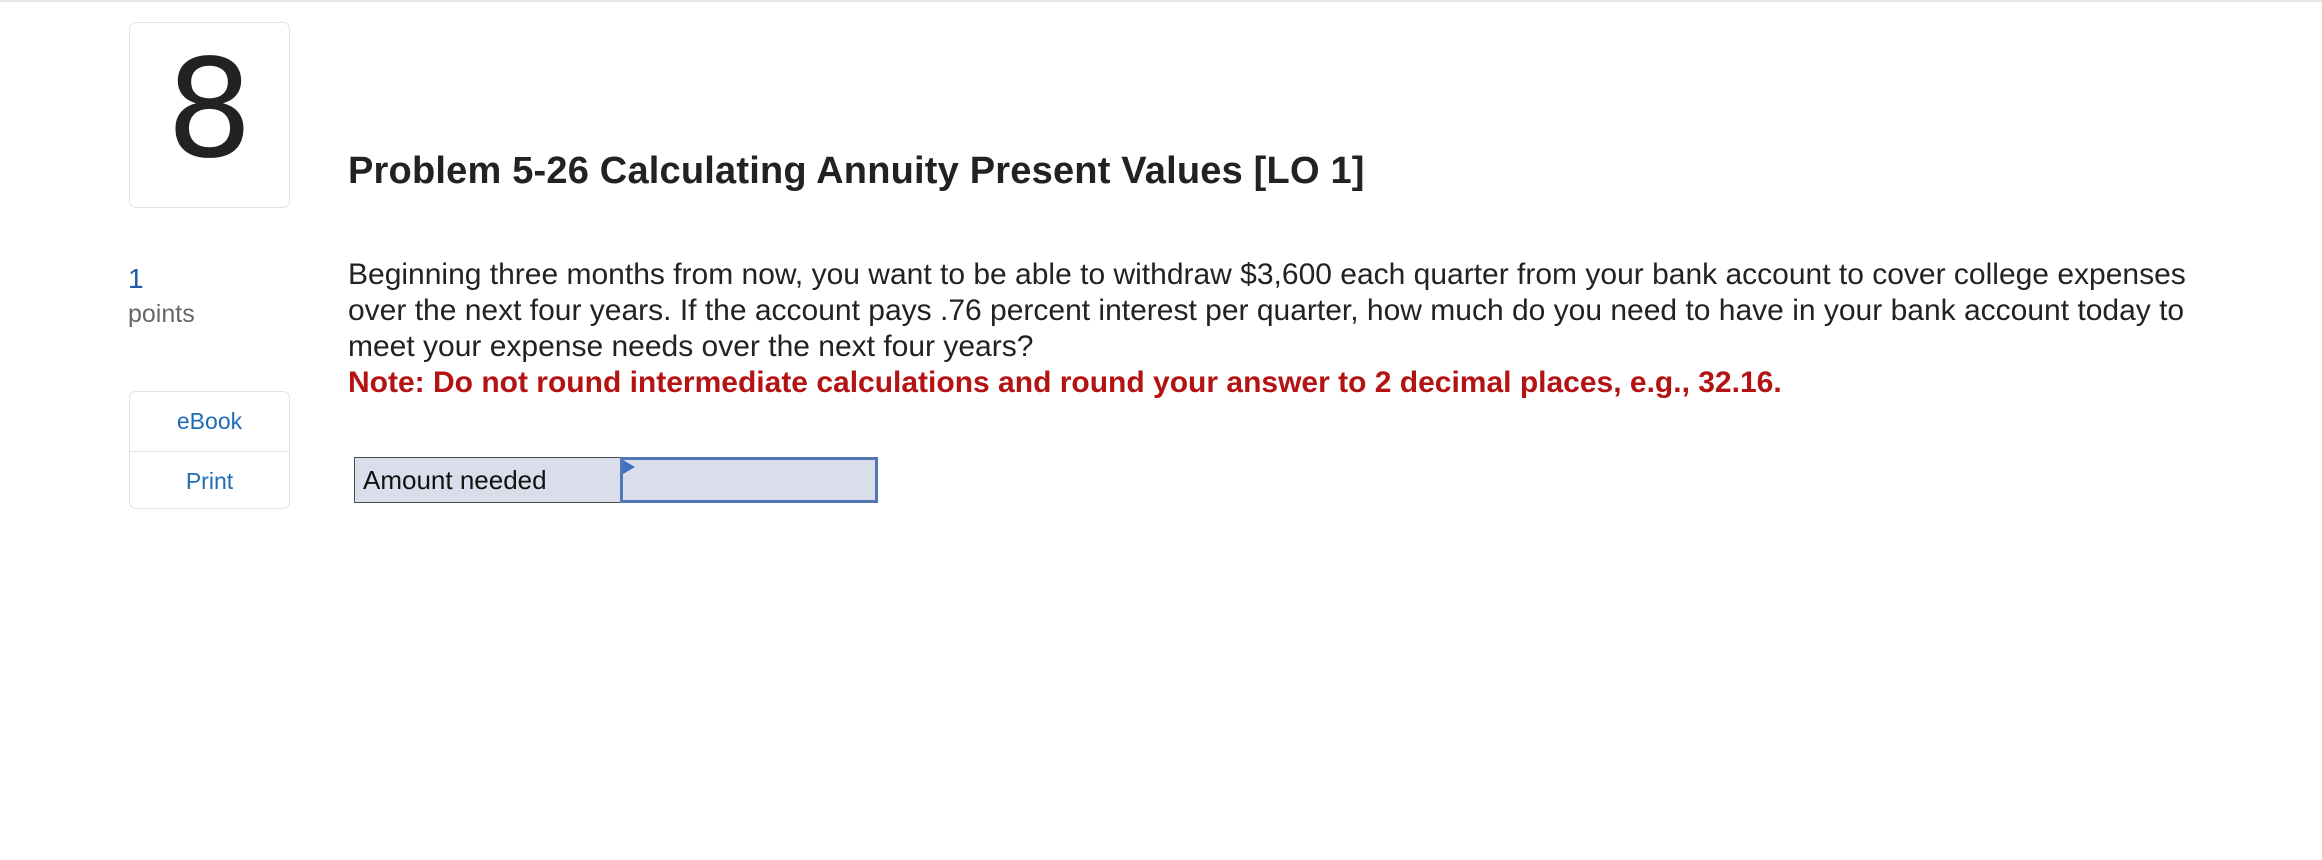  I want to click on question-number: 8, so click(209, 110).